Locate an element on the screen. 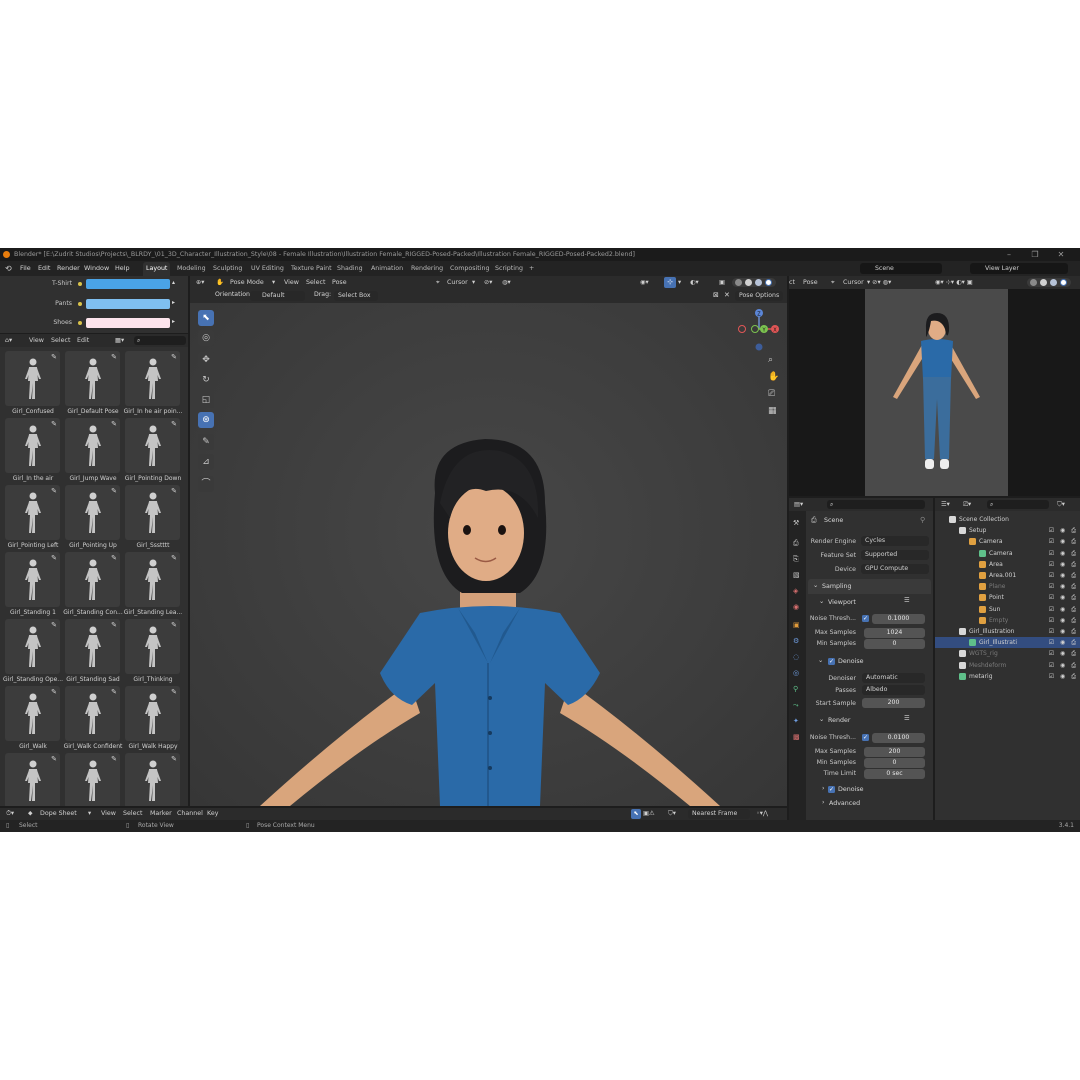 The height and width of the screenshot is (1080, 1080). close-button: ✕ is located at coordinates (1061, 254).